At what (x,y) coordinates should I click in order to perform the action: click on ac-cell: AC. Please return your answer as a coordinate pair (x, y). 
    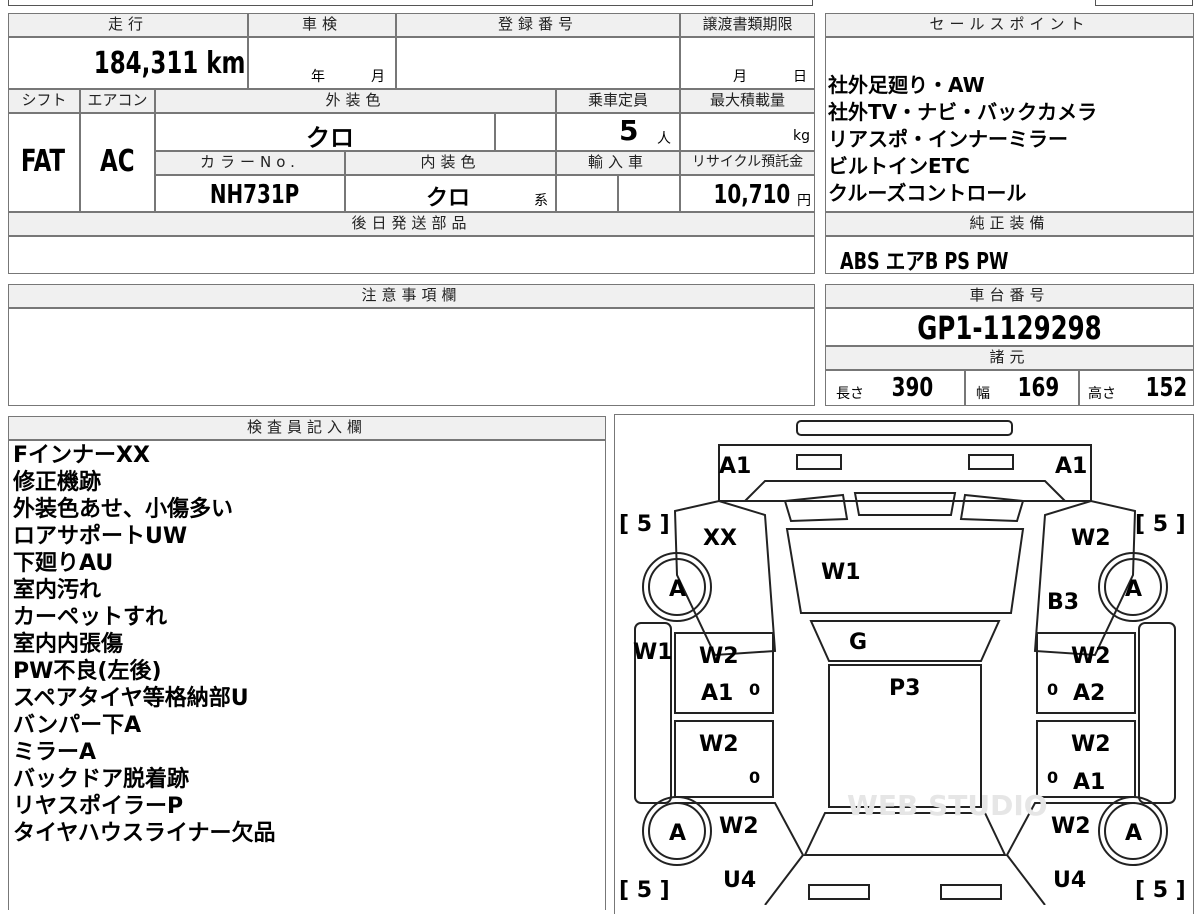
    Looking at the image, I should click on (117, 162).